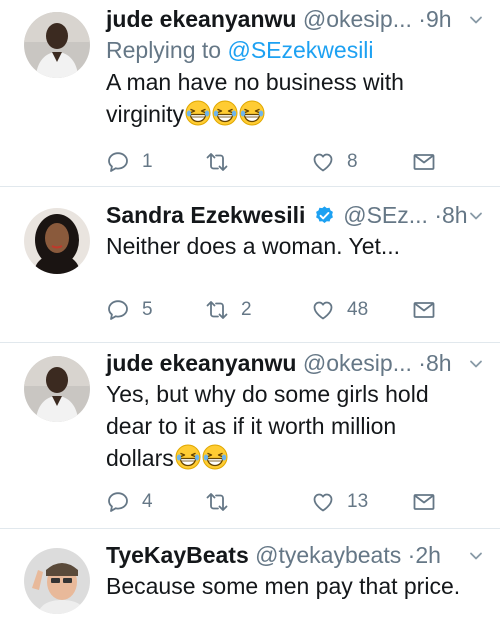 This screenshot has width=500, height=624. I want to click on reply-count: 5, so click(147, 309).